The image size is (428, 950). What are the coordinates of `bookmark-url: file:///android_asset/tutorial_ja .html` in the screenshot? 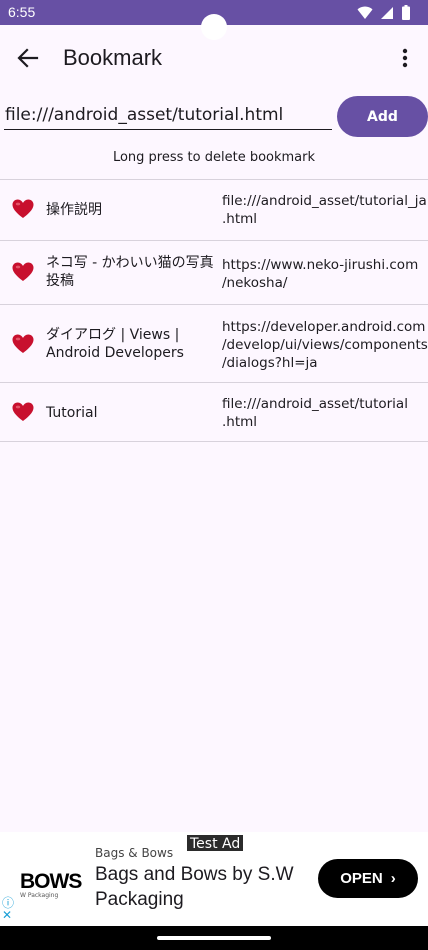 It's located at (324, 210).